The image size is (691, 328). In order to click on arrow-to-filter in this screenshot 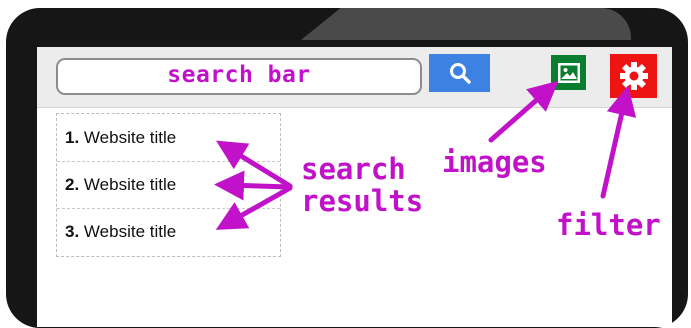, I will do `click(618, 142)`.